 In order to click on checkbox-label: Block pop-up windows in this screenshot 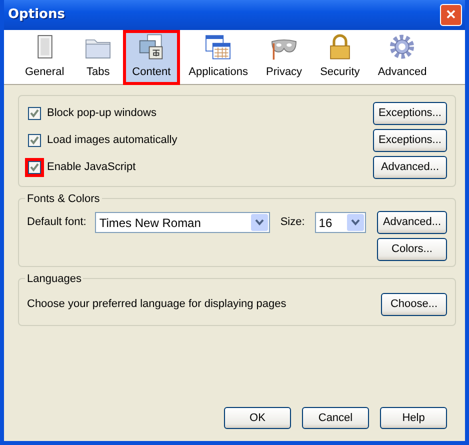, I will do `click(101, 114)`.